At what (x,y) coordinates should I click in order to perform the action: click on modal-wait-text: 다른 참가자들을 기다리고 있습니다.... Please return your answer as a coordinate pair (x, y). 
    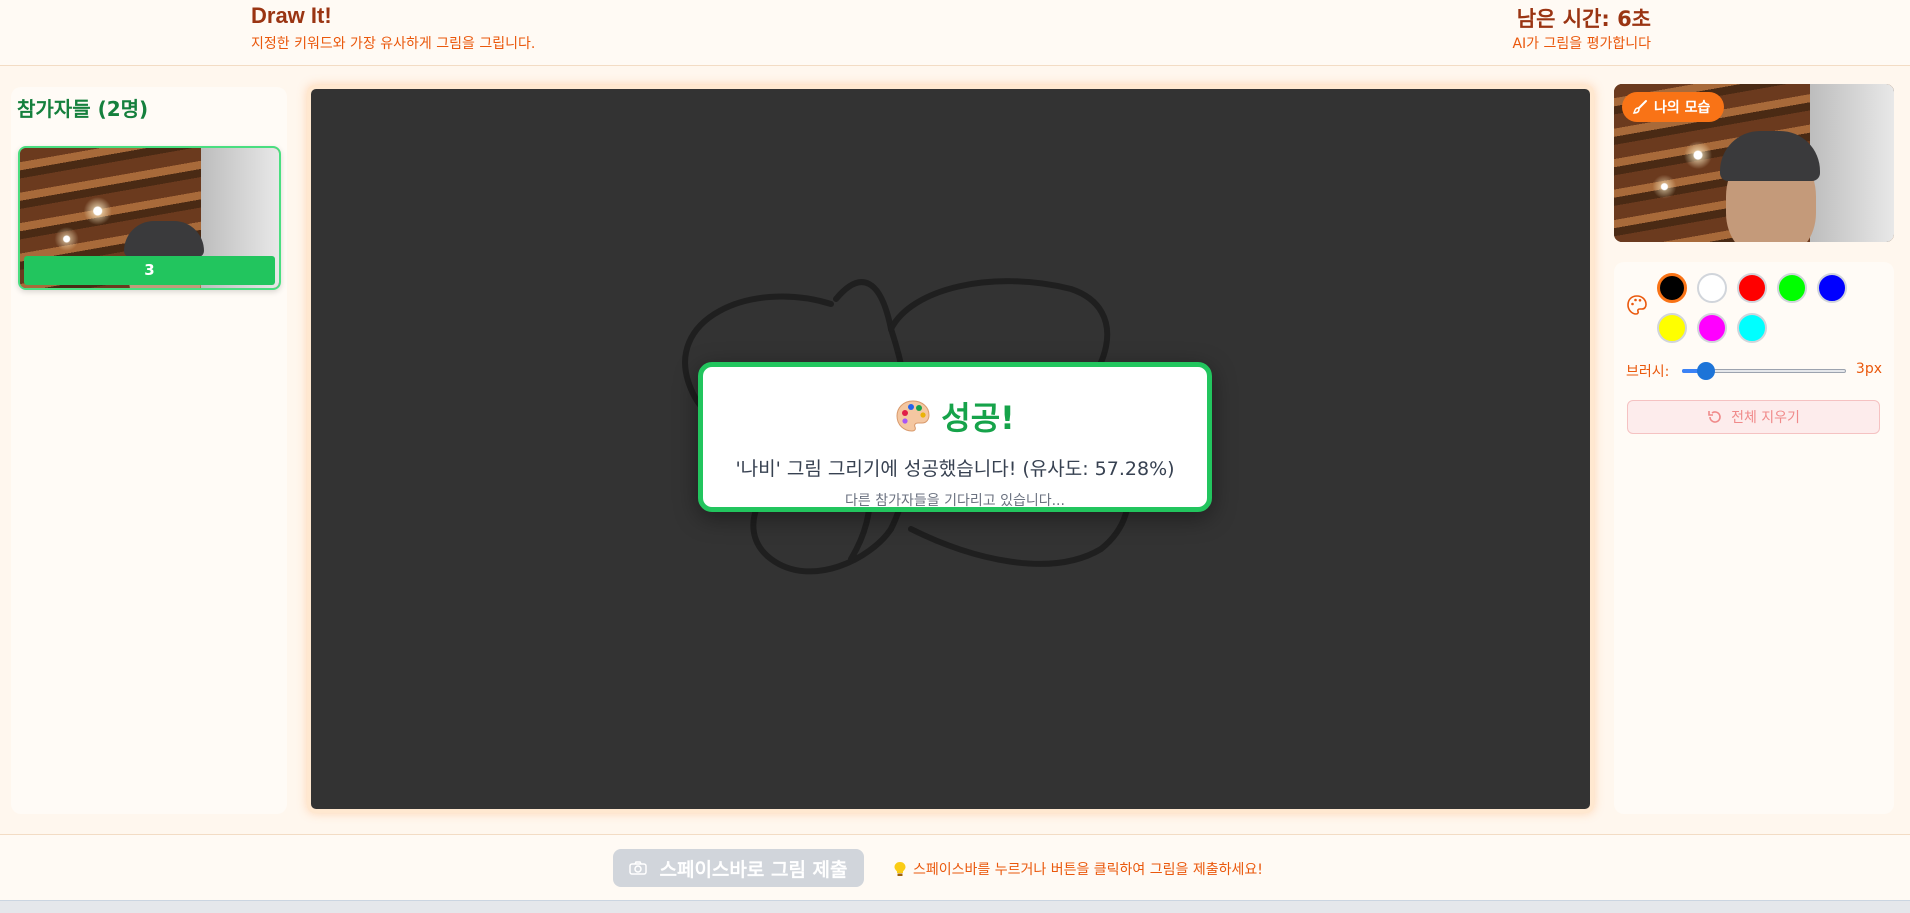
    Looking at the image, I should click on (955, 501).